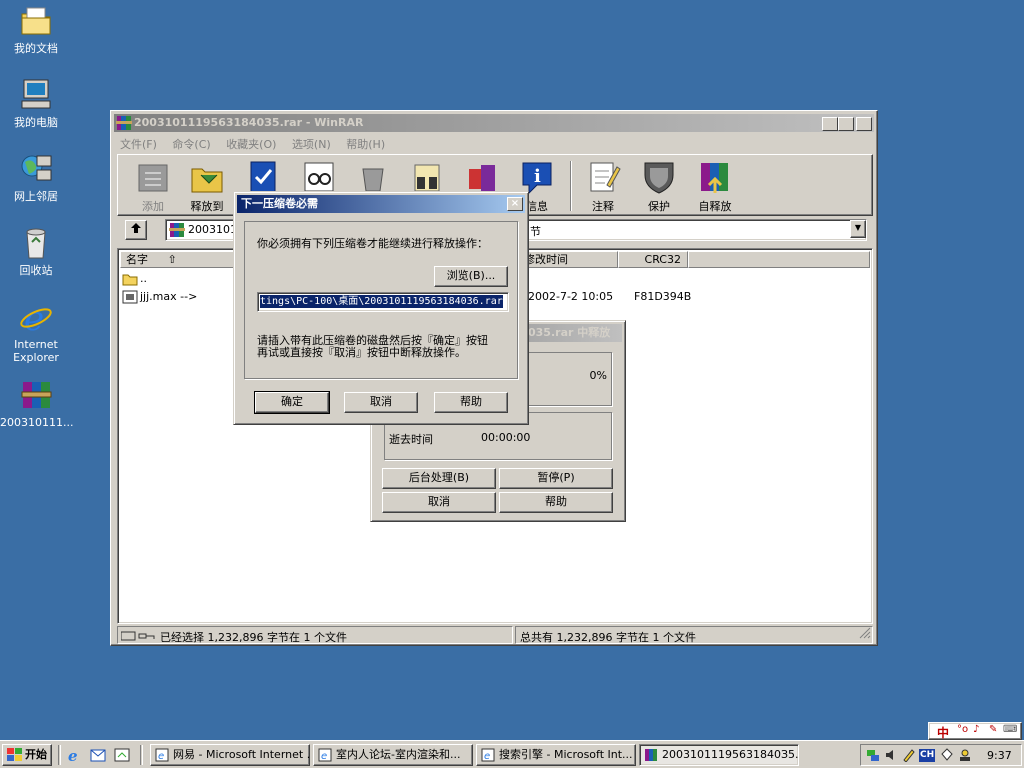 This screenshot has height=768, width=1024. Describe the element at coordinates (122, 756) in the screenshot. I see `quicklaunch-desktop-icon` at that location.